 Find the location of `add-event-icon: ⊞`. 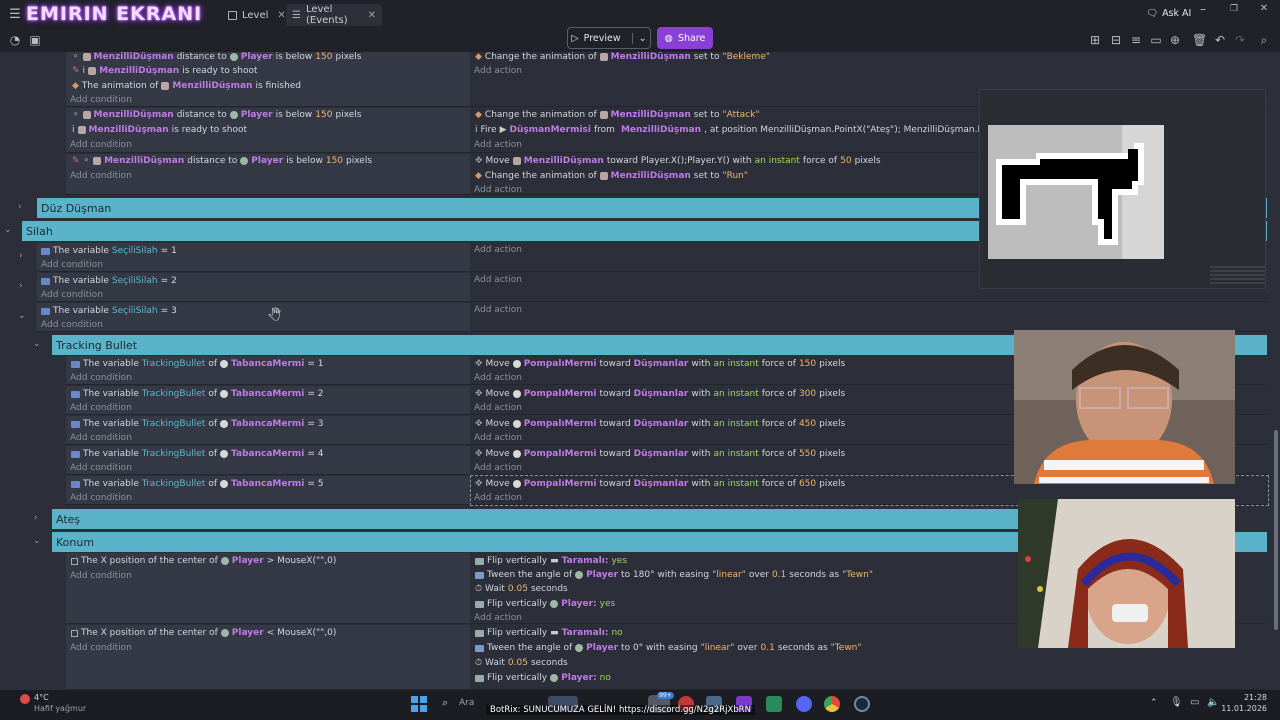

add-event-icon: ⊞ is located at coordinates (1095, 40).